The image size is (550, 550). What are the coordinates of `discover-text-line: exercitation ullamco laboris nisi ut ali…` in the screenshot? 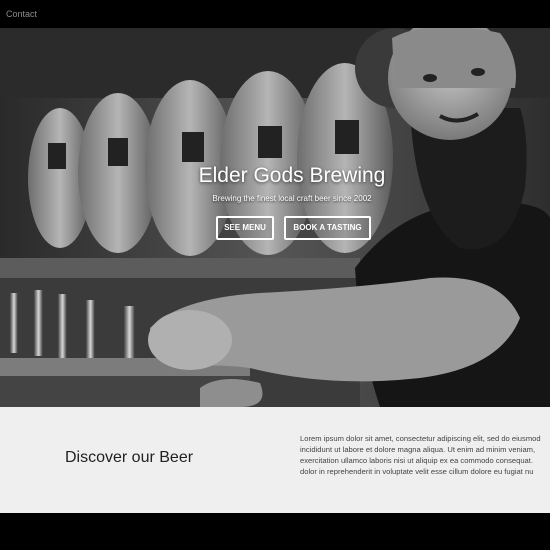 It's located at (416, 460).